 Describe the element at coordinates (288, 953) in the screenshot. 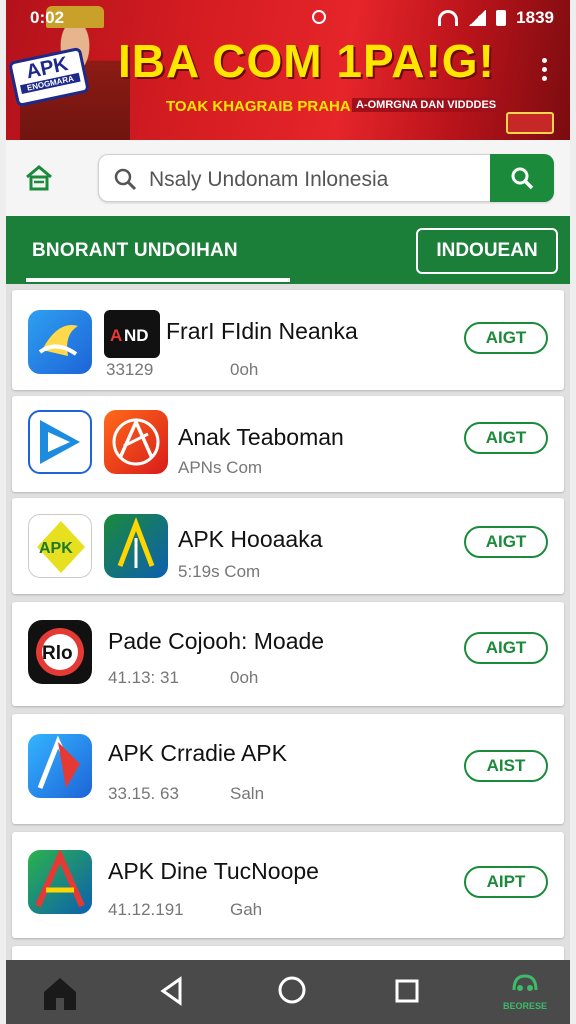

I see `list-item` at that location.